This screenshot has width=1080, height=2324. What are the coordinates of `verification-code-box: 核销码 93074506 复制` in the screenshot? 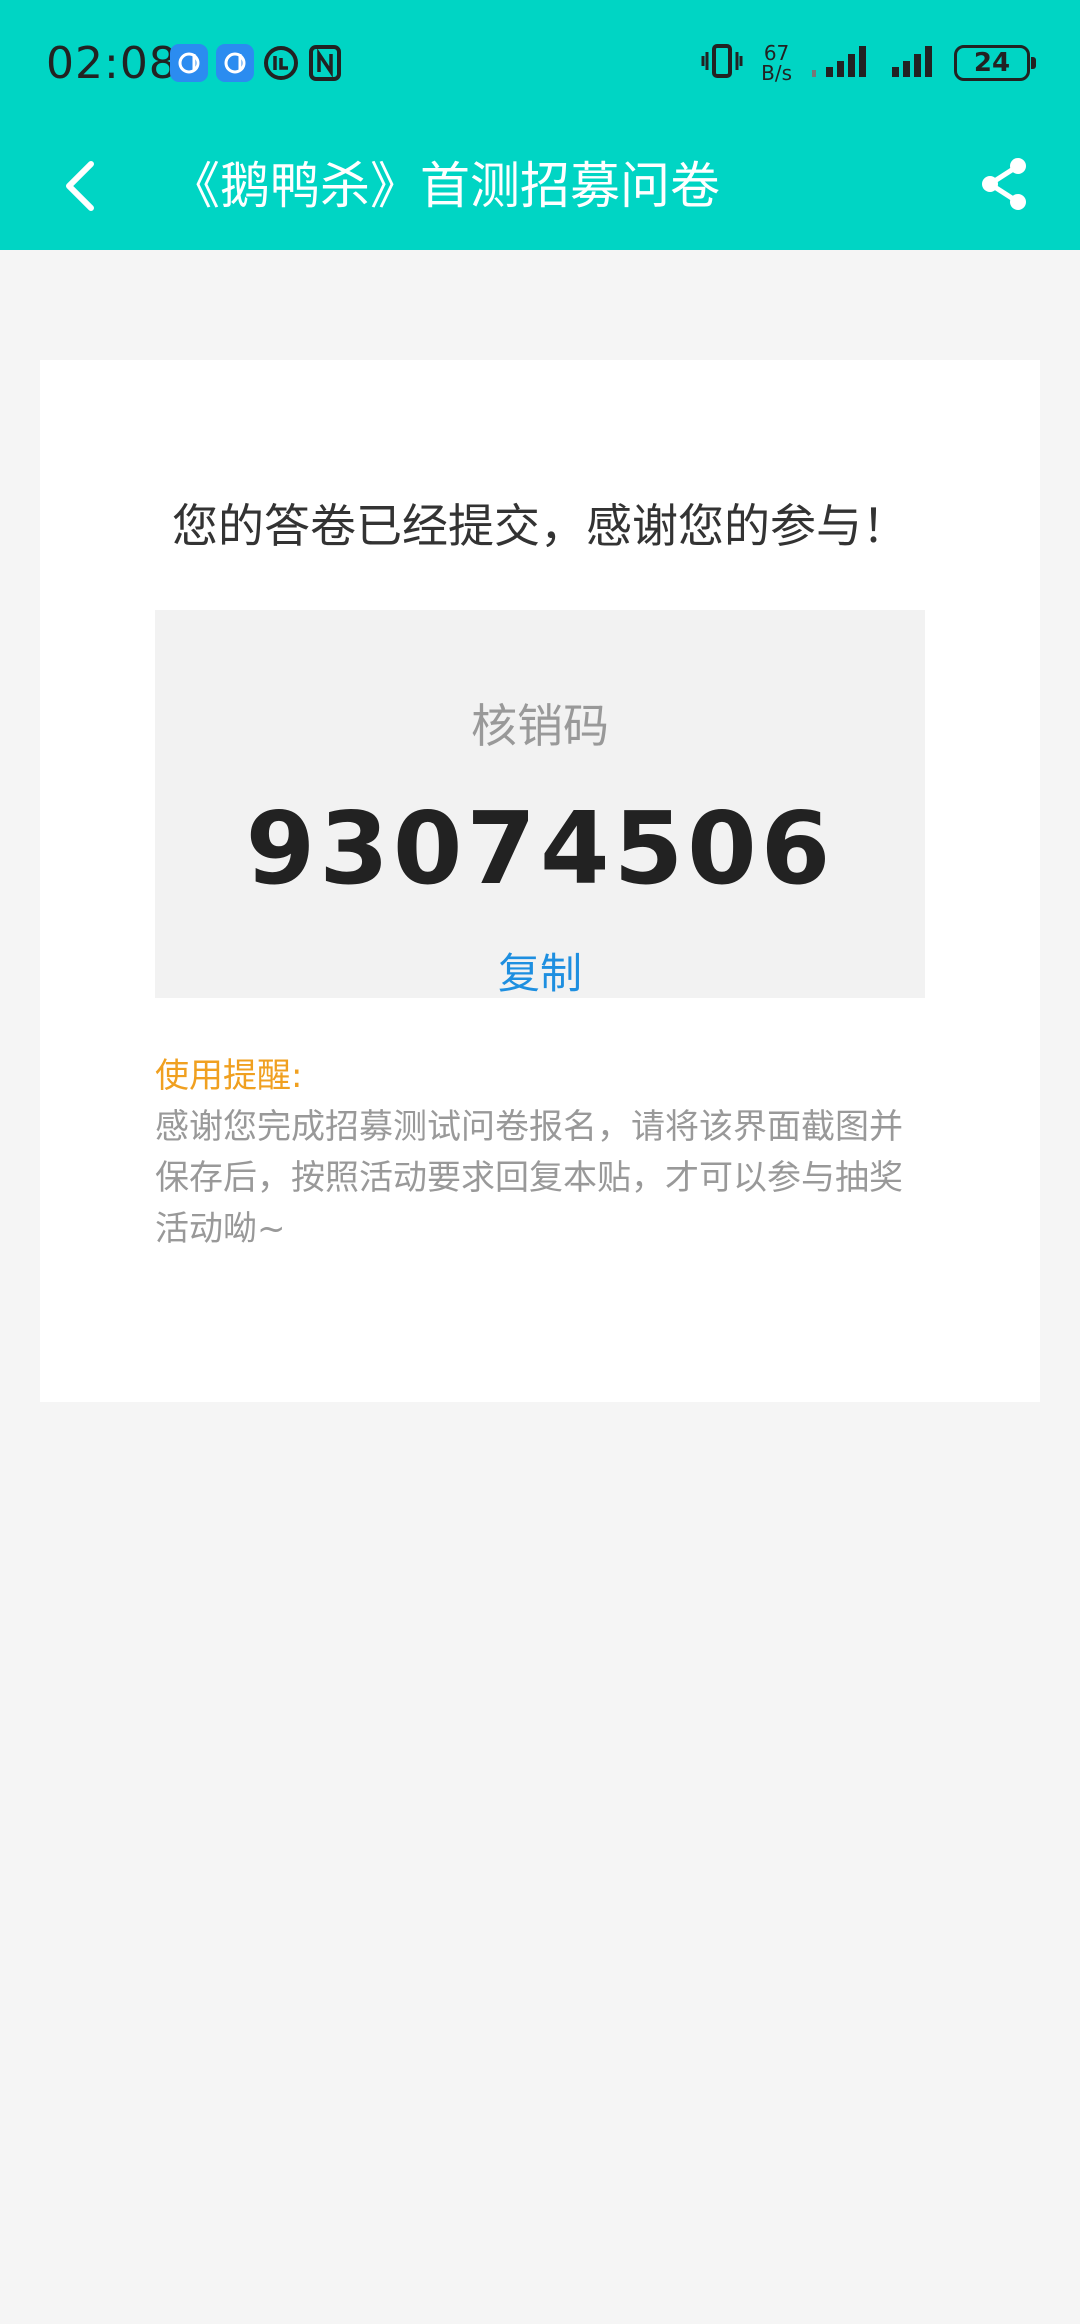 It's located at (540, 804).